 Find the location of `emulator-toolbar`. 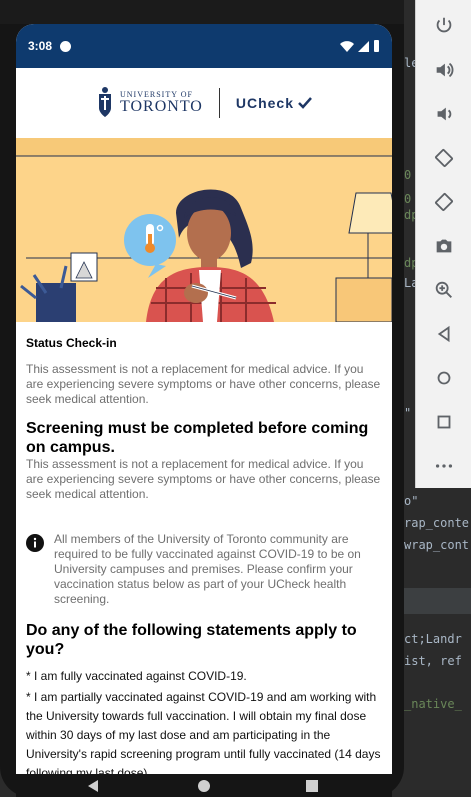

emulator-toolbar is located at coordinates (443, 244).